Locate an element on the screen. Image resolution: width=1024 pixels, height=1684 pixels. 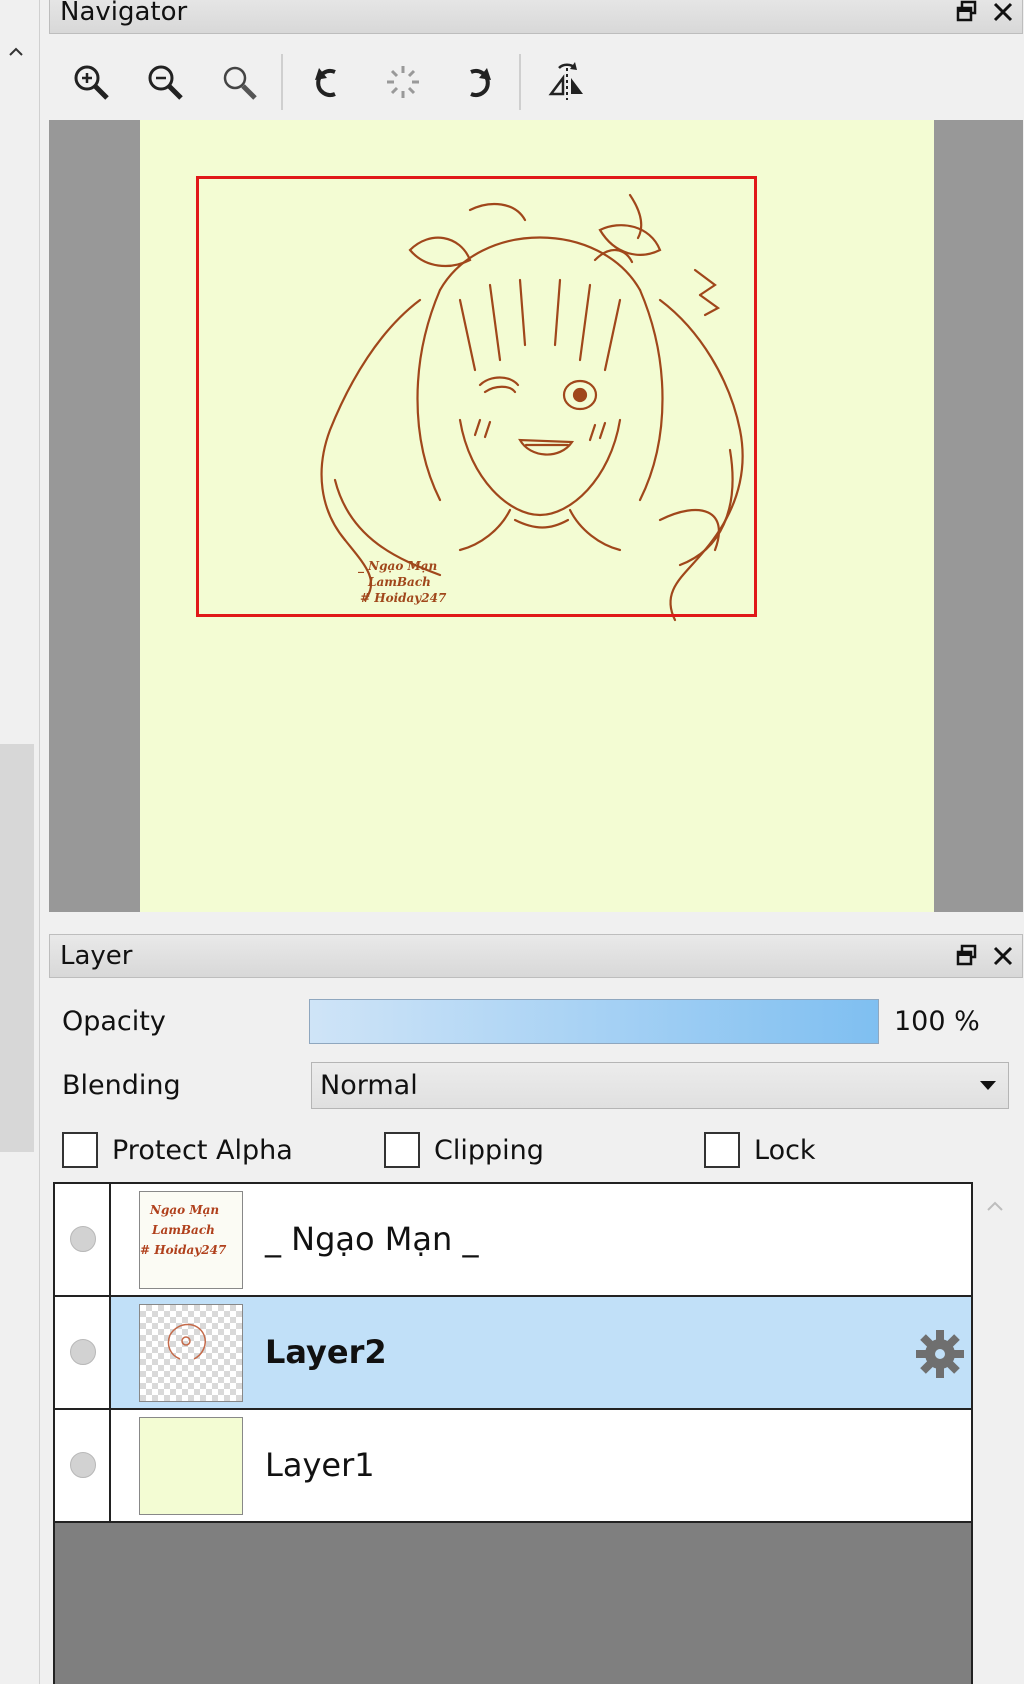
flip-horizontal-icon is located at coordinates (567, 82).